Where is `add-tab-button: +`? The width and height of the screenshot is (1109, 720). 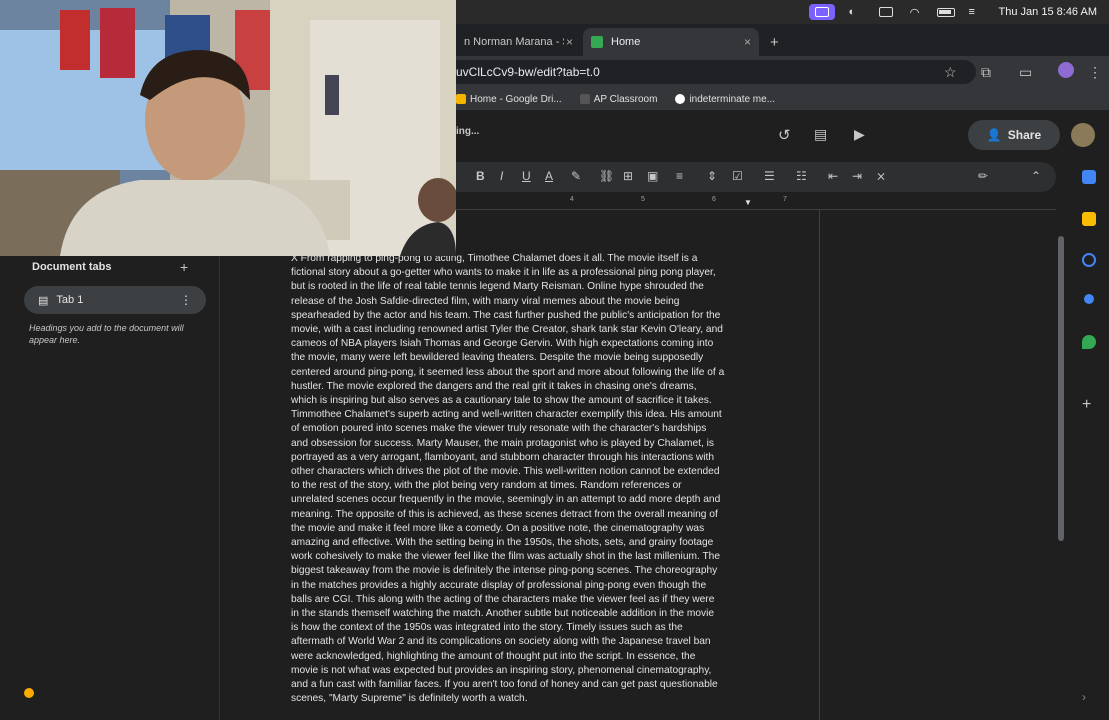
add-tab-button: + is located at coordinates (184, 267).